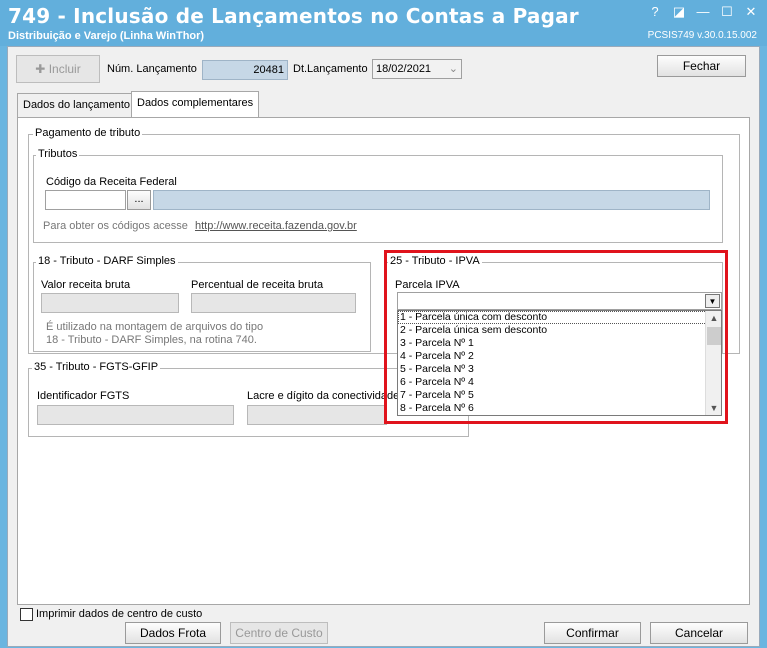  Describe the element at coordinates (58, 154) in the screenshot. I see `tributos-legend: Tributos` at that location.